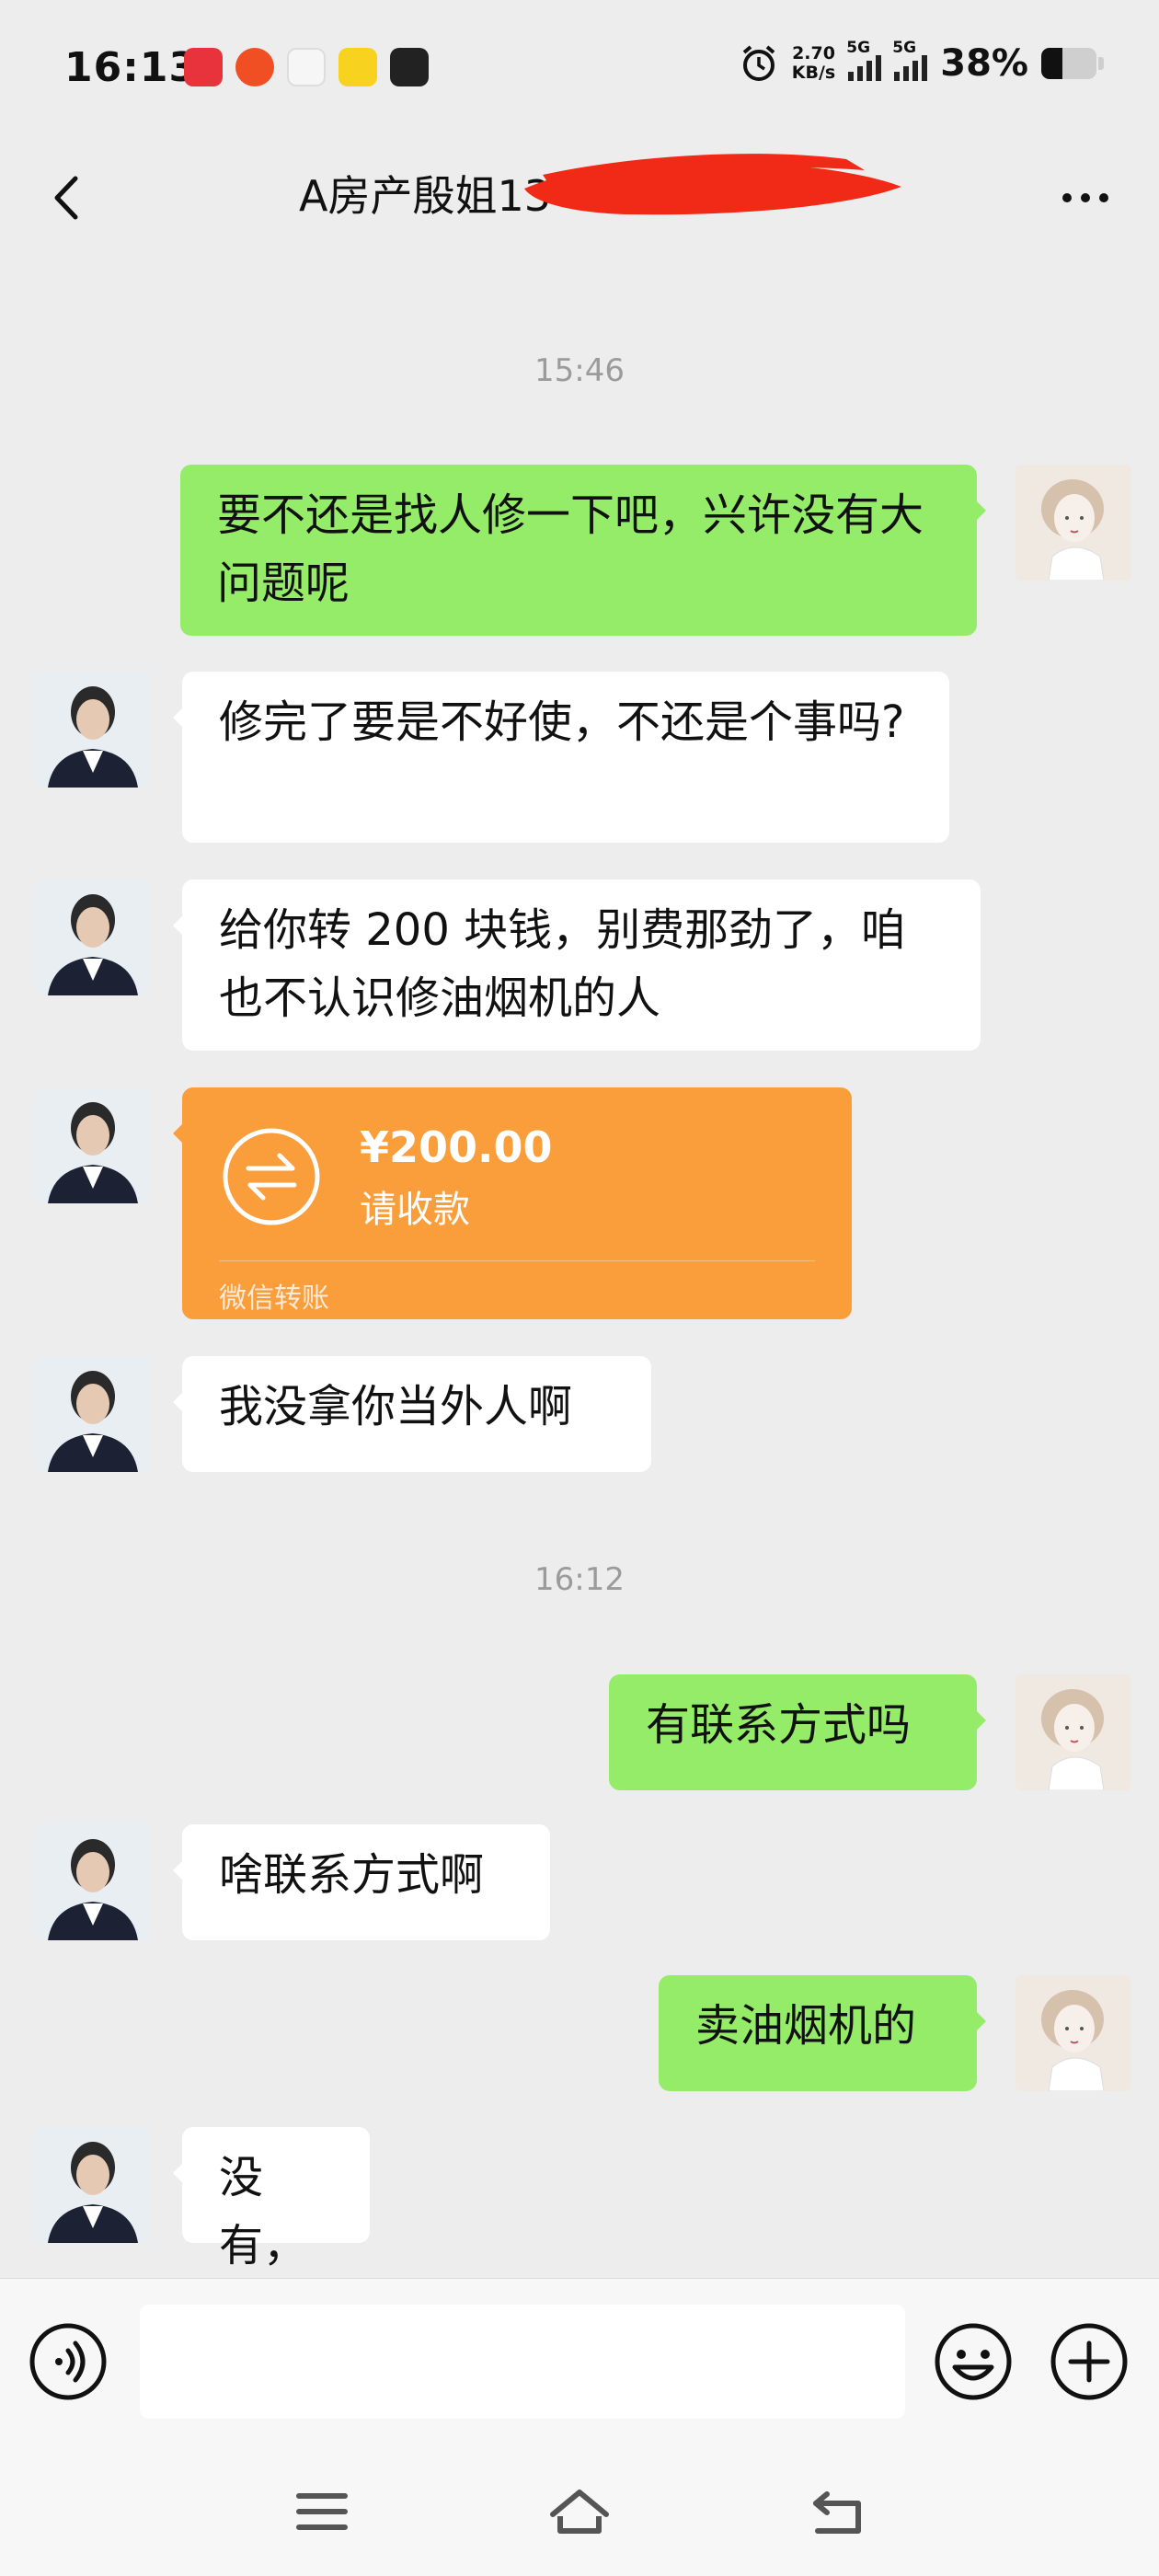 Image resolution: width=1159 pixels, height=2576 pixels. I want to click on message-text: 卖油烟机的, so click(806, 2026).